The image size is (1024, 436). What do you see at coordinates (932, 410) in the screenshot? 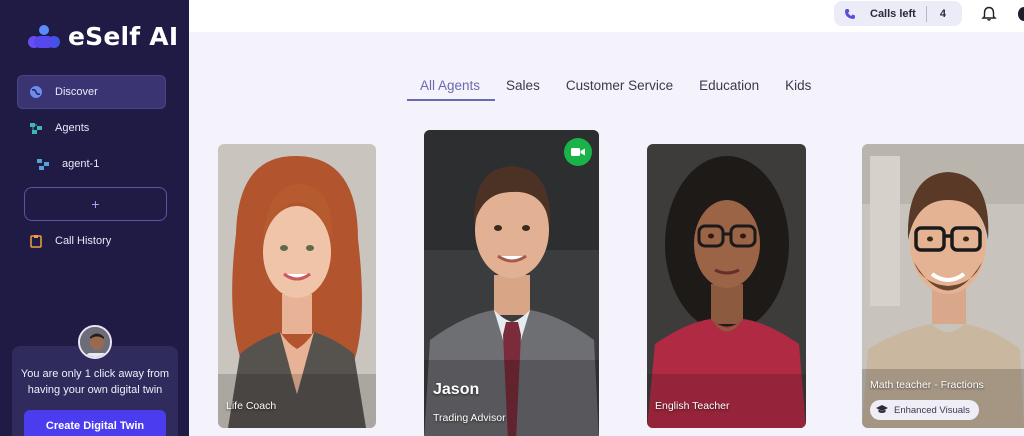
I see `enhanced-visuals-label: Enhanced Visuals` at bounding box center [932, 410].